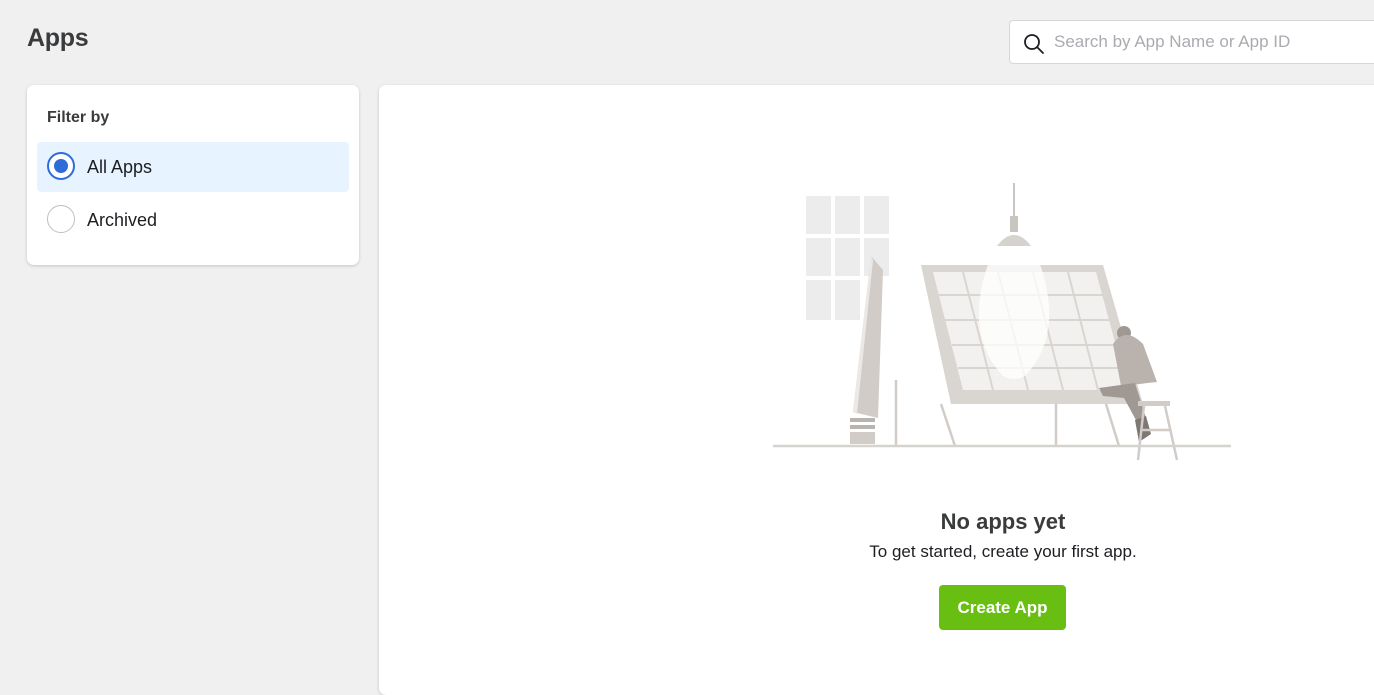 The width and height of the screenshot is (1374, 695). What do you see at coordinates (1034, 44) in the screenshot?
I see `search-icon` at bounding box center [1034, 44].